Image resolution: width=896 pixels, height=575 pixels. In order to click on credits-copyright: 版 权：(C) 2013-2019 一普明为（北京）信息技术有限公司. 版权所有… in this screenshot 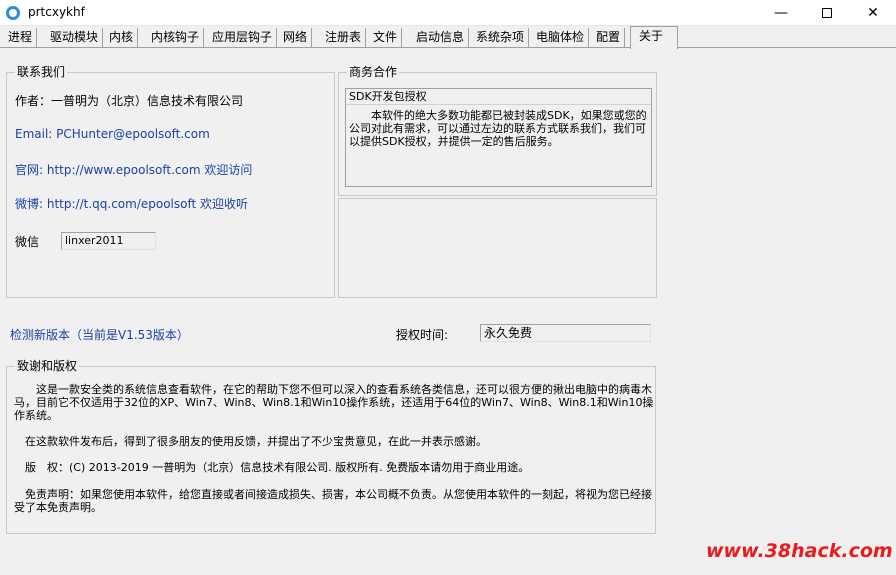, I will do `click(277, 467)`.